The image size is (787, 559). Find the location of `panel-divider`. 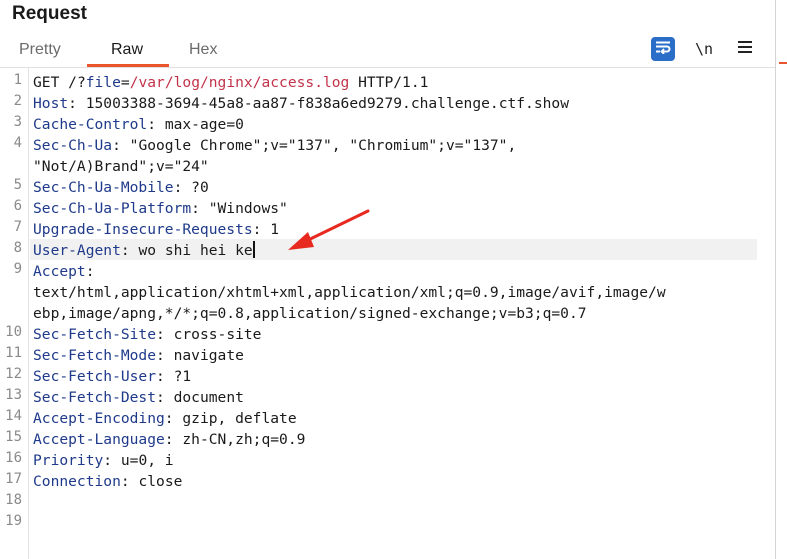

panel-divider is located at coordinates (775, 279).